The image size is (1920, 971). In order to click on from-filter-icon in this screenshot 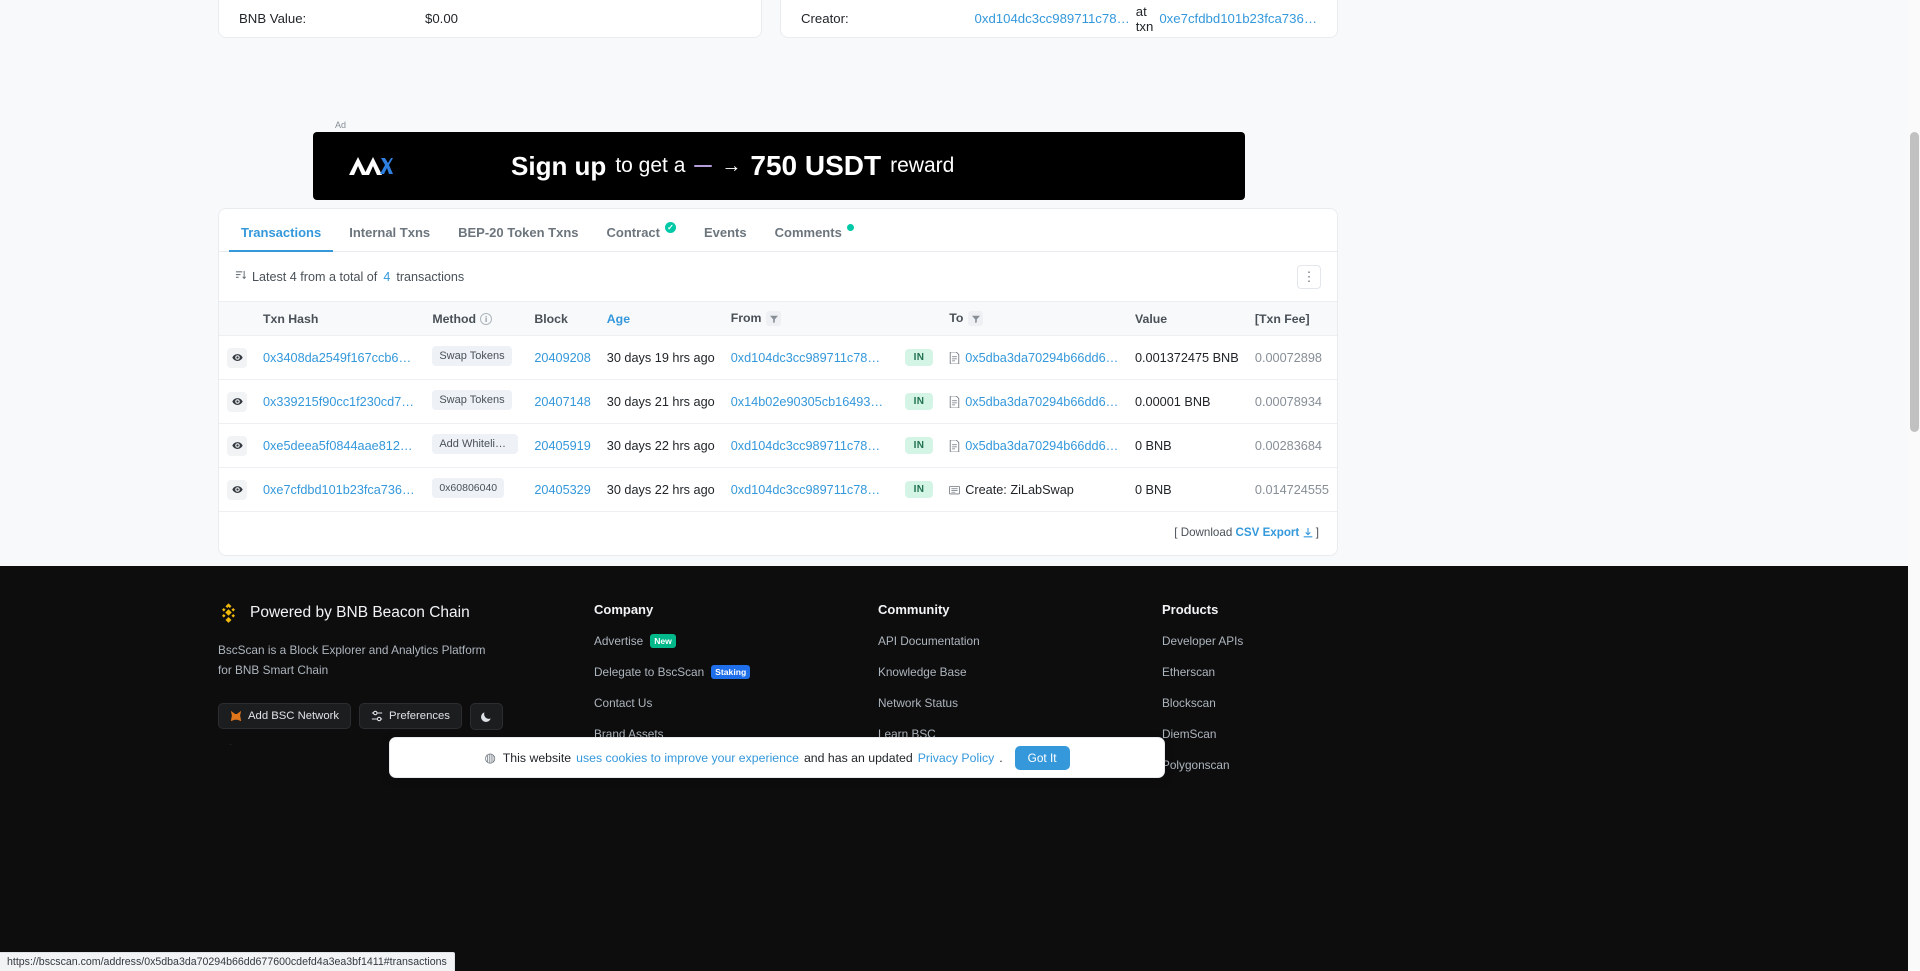, I will do `click(774, 319)`.